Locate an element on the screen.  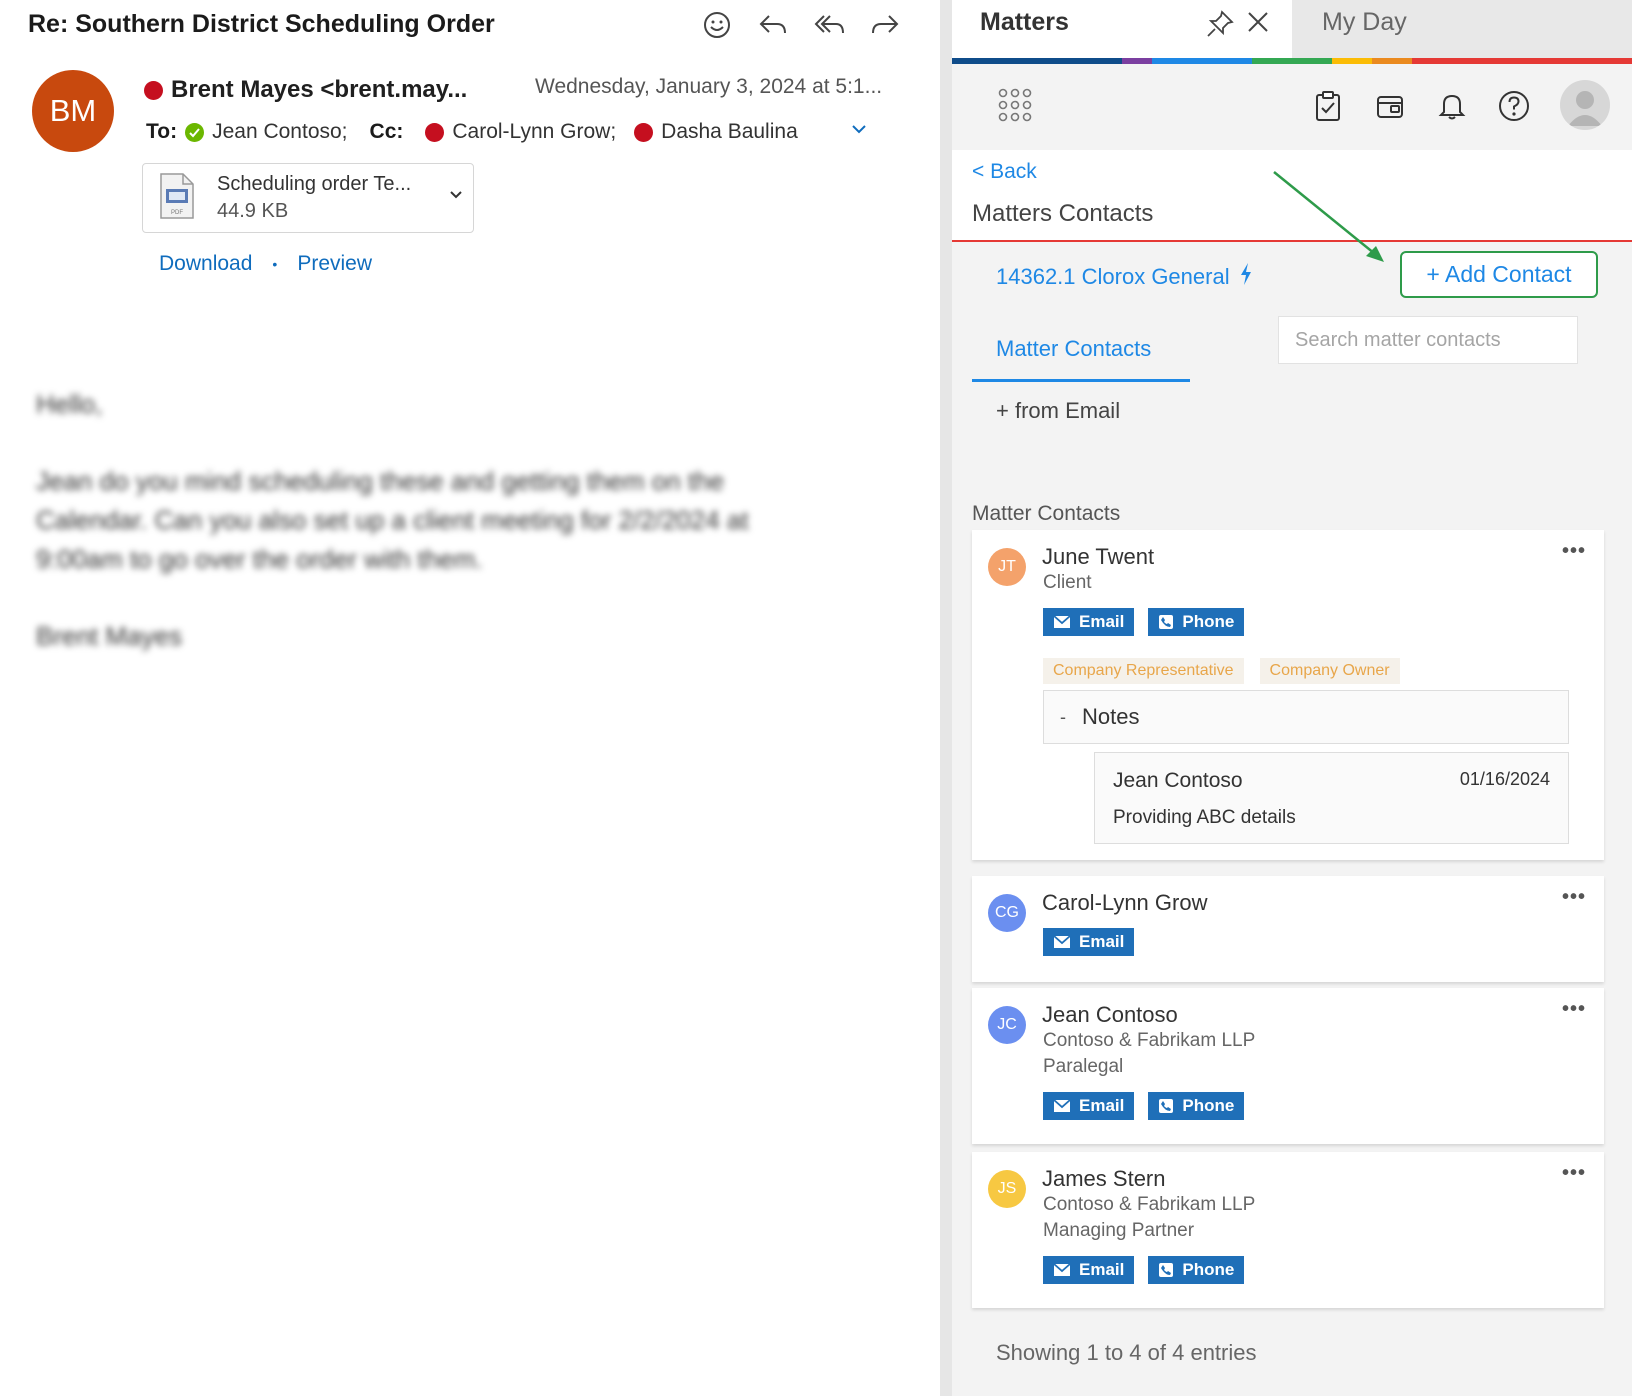
user-avatar-icon is located at coordinates (1585, 105).